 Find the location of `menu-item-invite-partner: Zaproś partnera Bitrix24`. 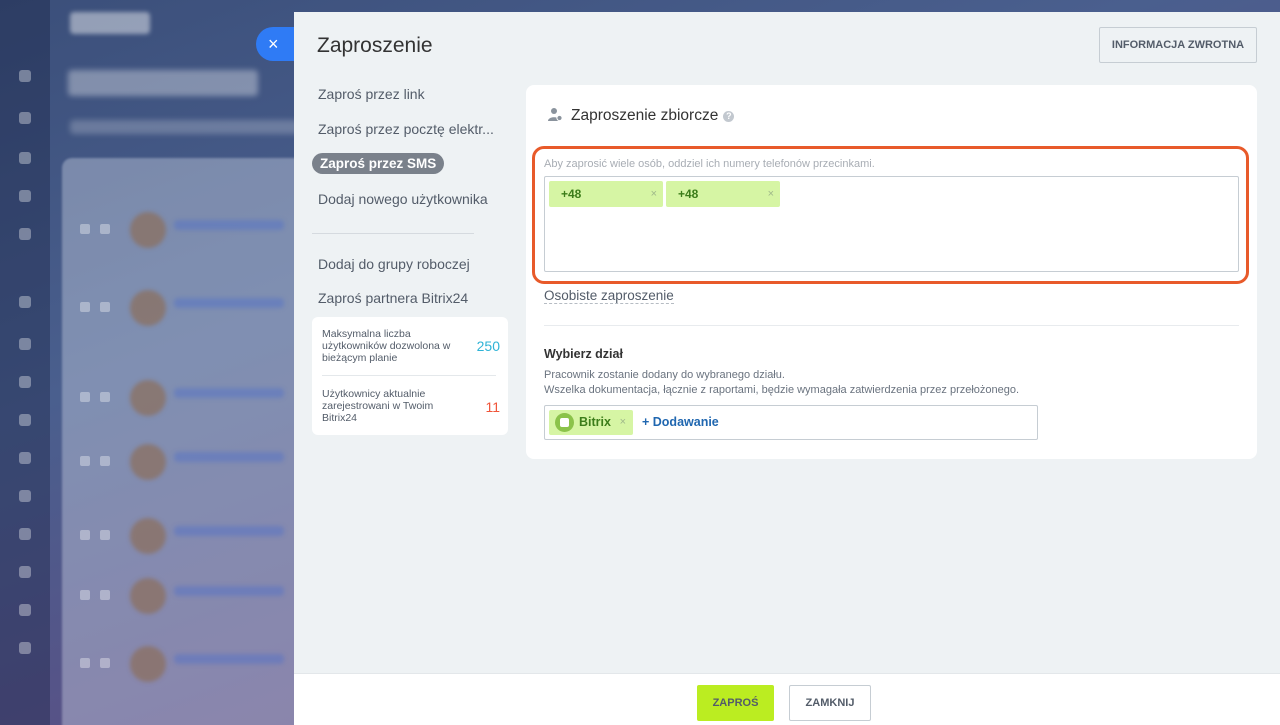

menu-item-invite-partner: Zaproś partnera Bitrix24 is located at coordinates (393, 298).